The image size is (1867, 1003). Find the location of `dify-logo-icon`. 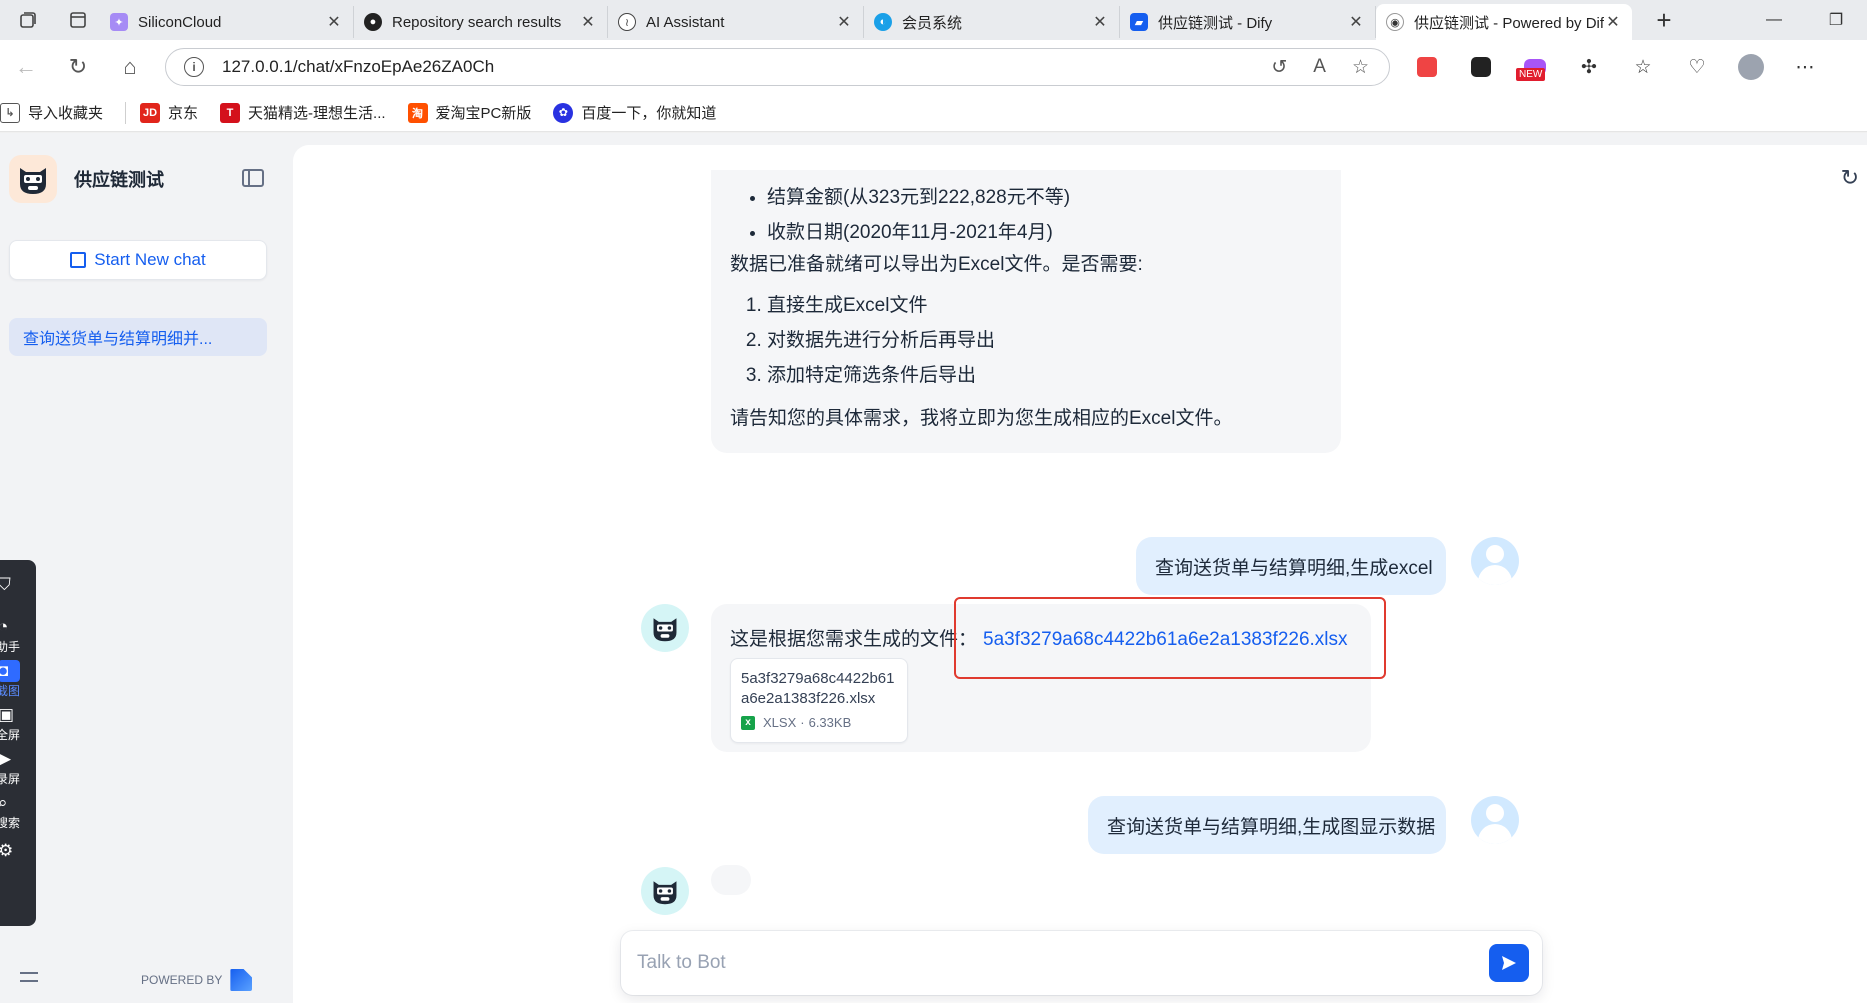

dify-logo-icon is located at coordinates (241, 980).